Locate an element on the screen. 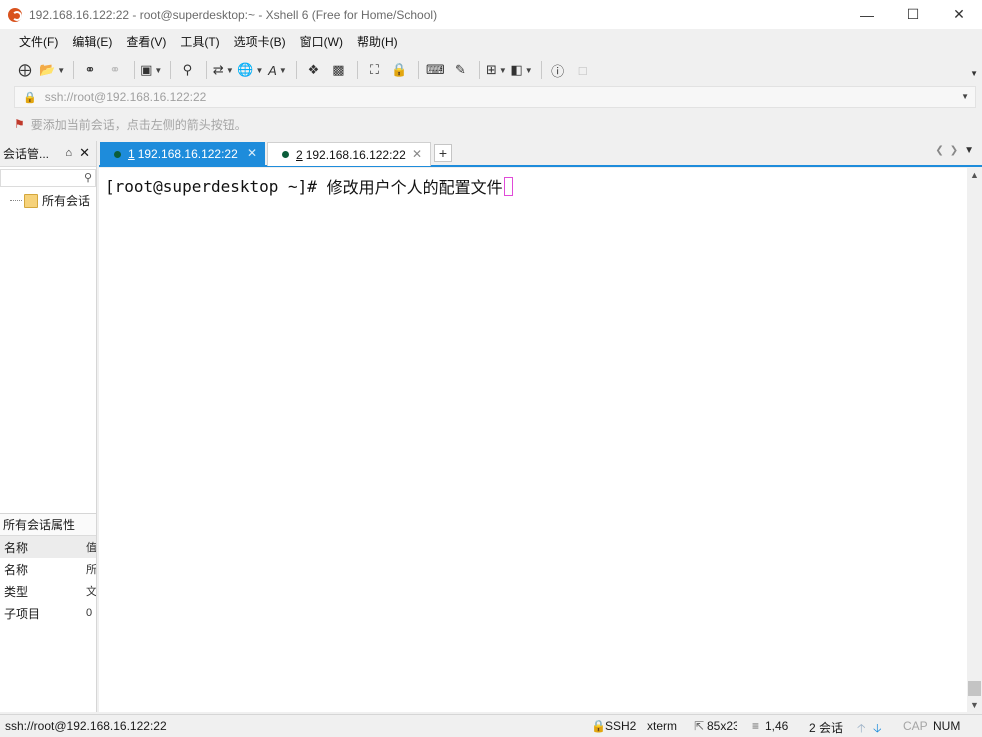 Image resolution: width=982 pixels, height=737 pixels. maximize-button: ☐ is located at coordinates (913, 14).